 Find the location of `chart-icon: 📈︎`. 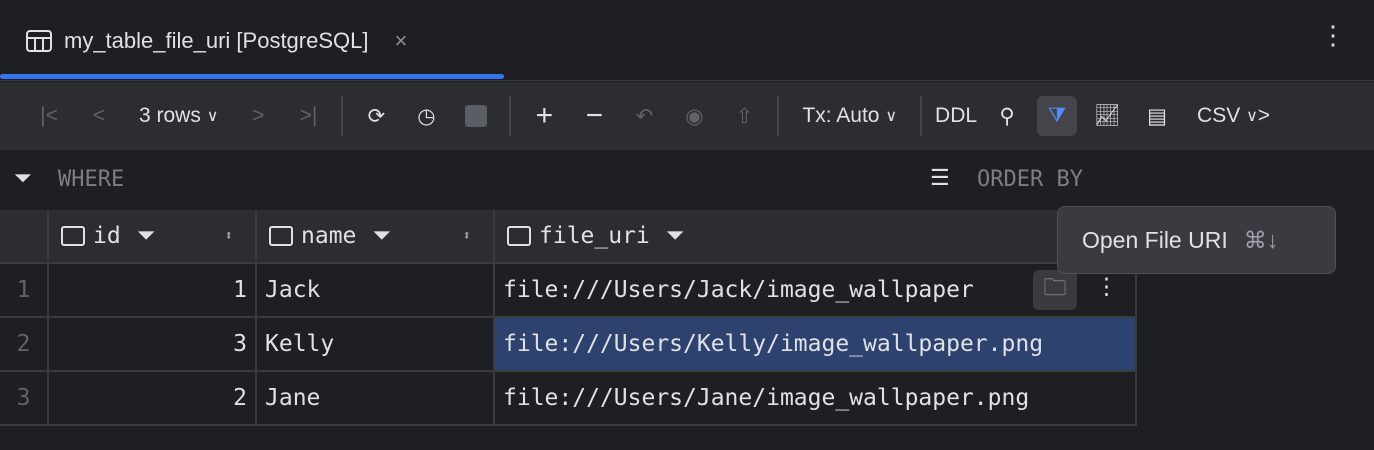

chart-icon: 📈︎ is located at coordinates (1107, 116).